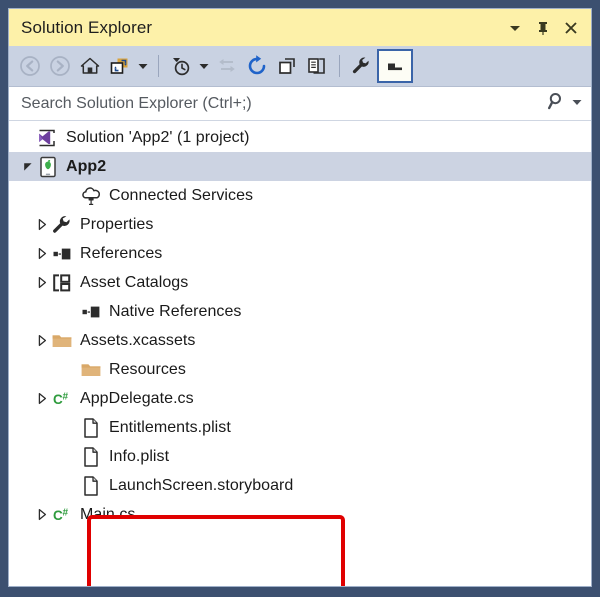 This screenshot has height=597, width=600. What do you see at coordinates (117, 224) in the screenshot?
I see `tree-item-label: Properties` at bounding box center [117, 224].